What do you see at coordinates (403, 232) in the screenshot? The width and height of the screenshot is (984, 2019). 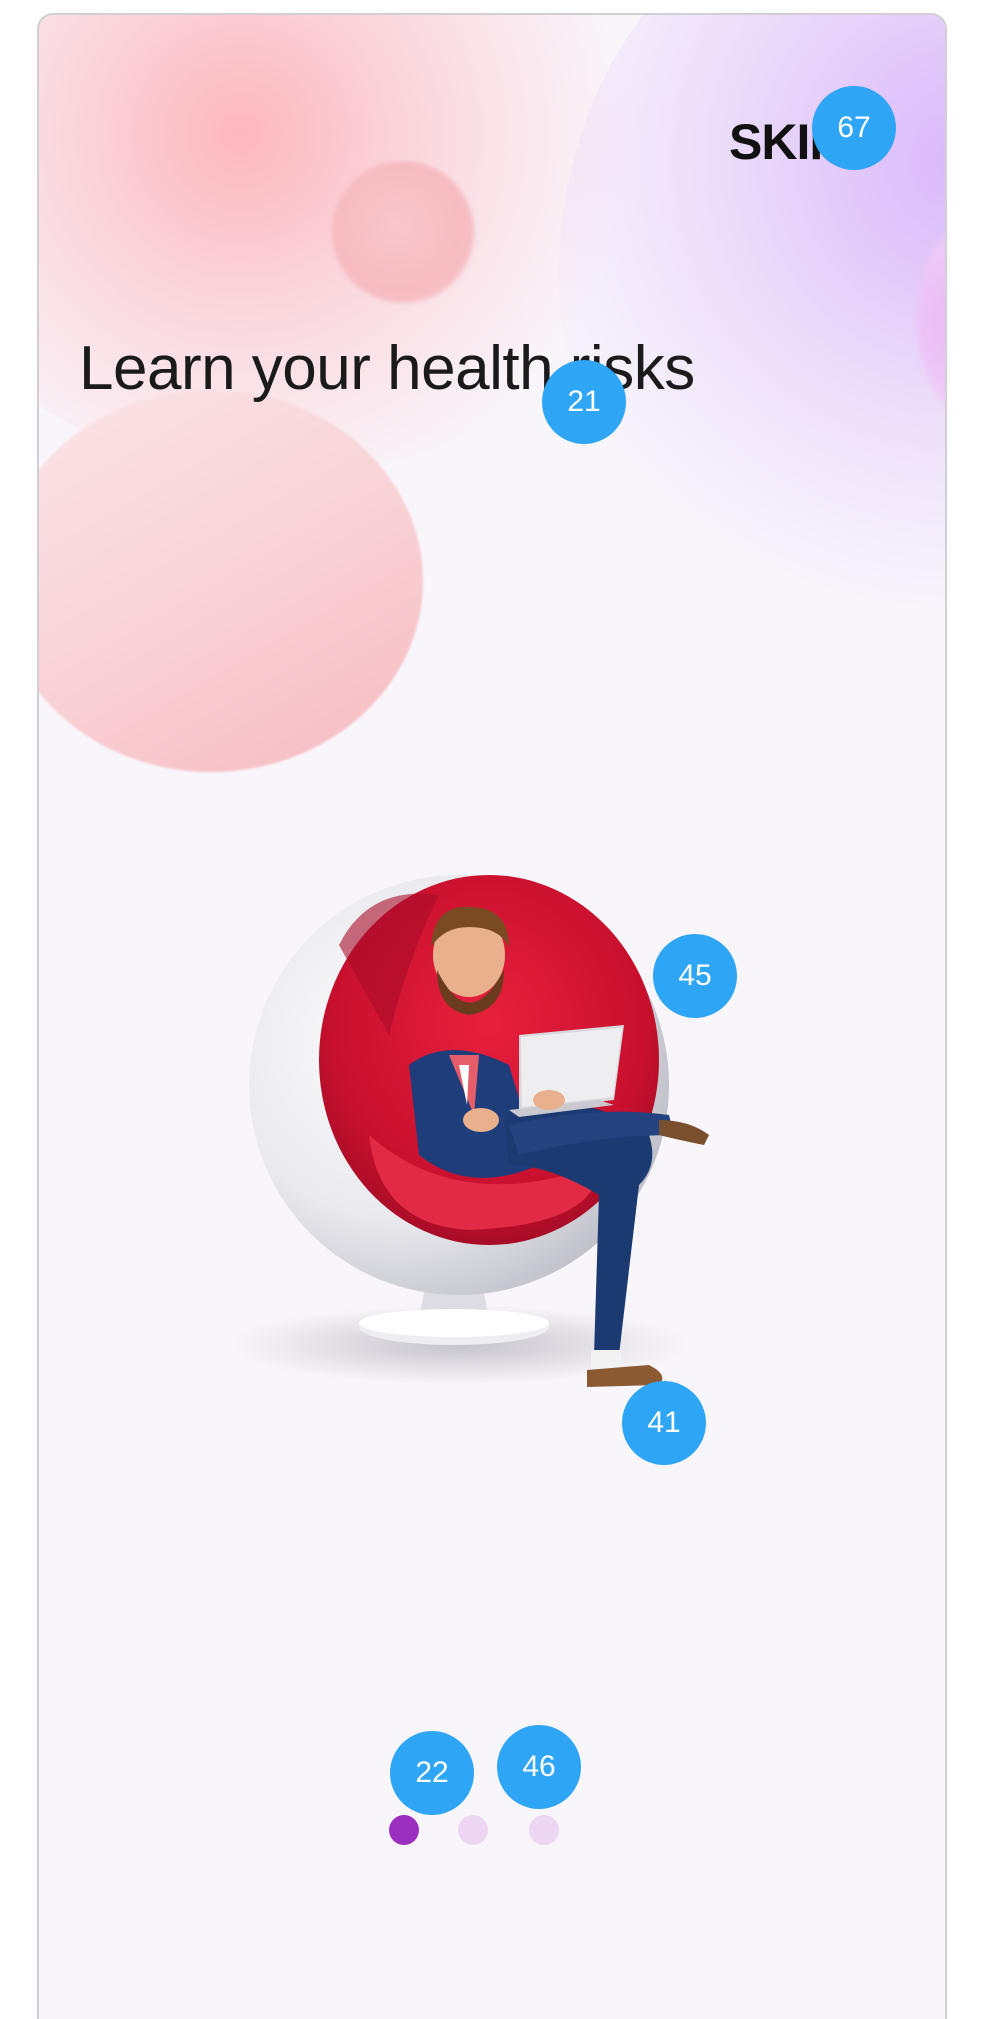 I see `decorative-bubble-small` at bounding box center [403, 232].